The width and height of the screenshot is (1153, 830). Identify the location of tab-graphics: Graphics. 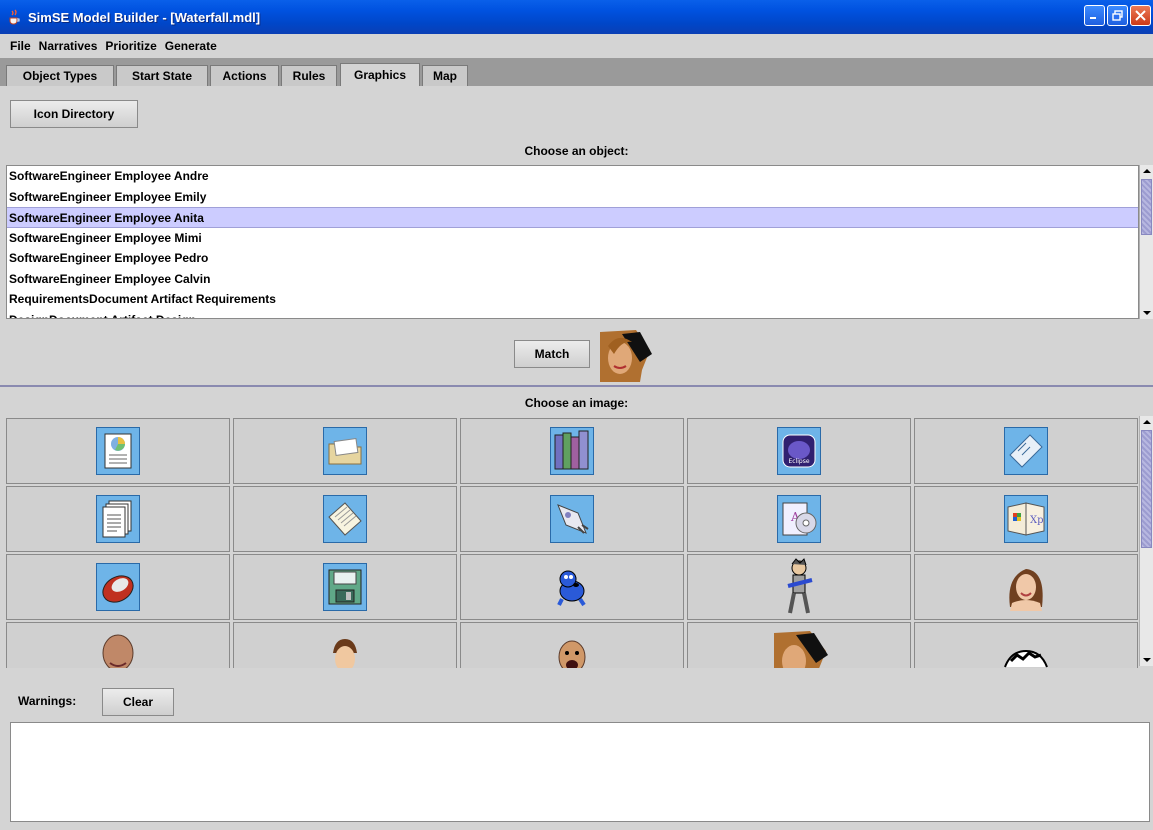
(380, 74).